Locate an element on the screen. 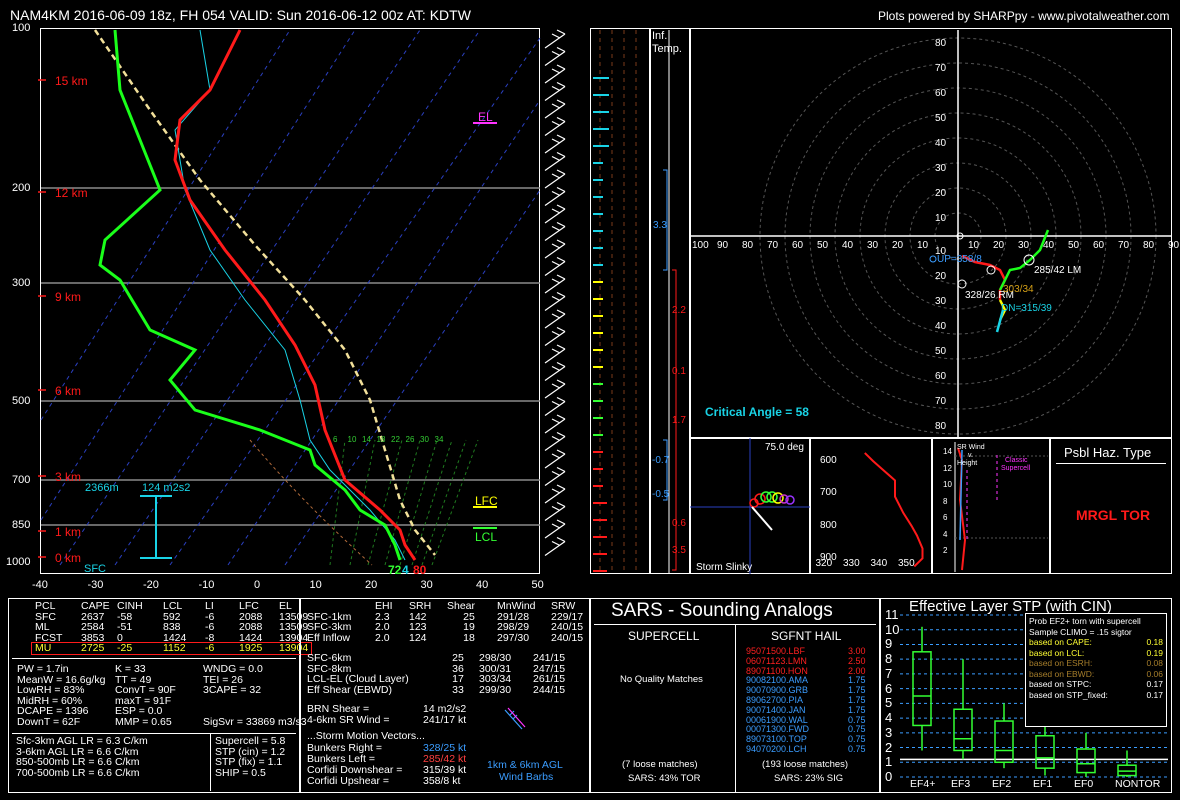  stp-x-tick: EF1 is located at coordinates (1043, 784).